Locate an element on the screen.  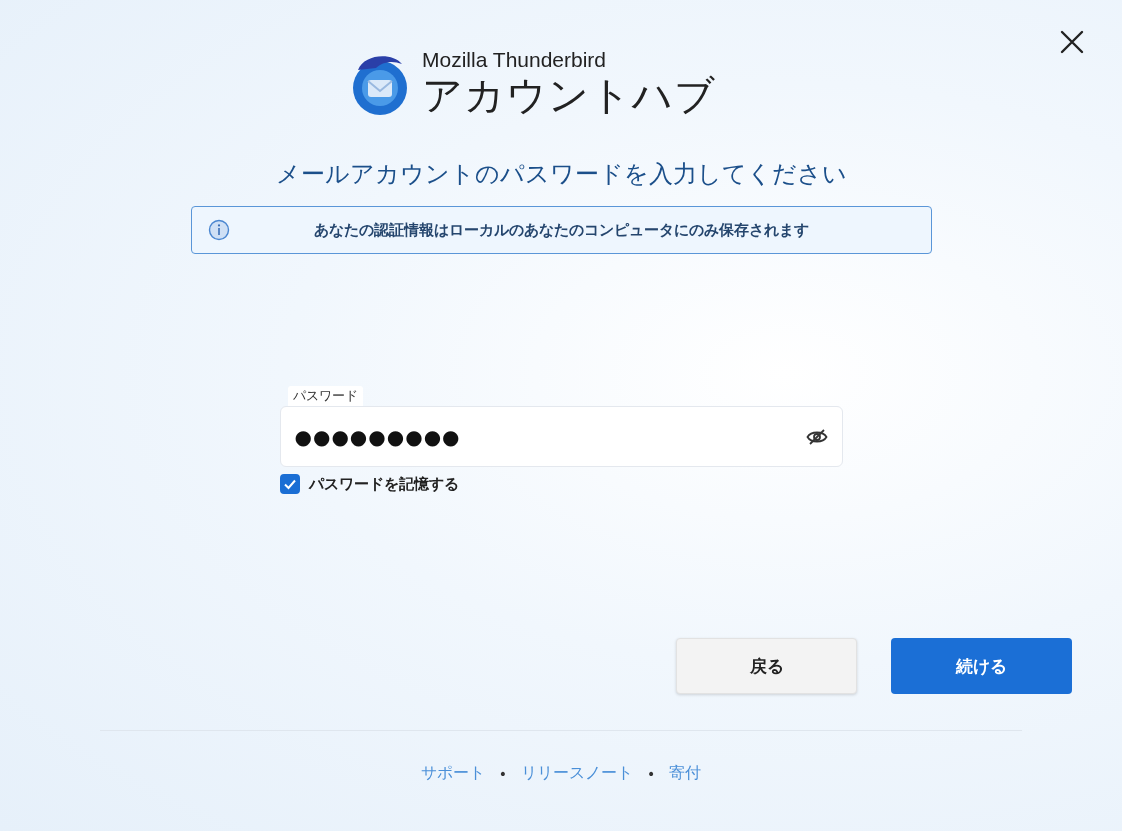
checkmark-icon is located at coordinates (289, 484).